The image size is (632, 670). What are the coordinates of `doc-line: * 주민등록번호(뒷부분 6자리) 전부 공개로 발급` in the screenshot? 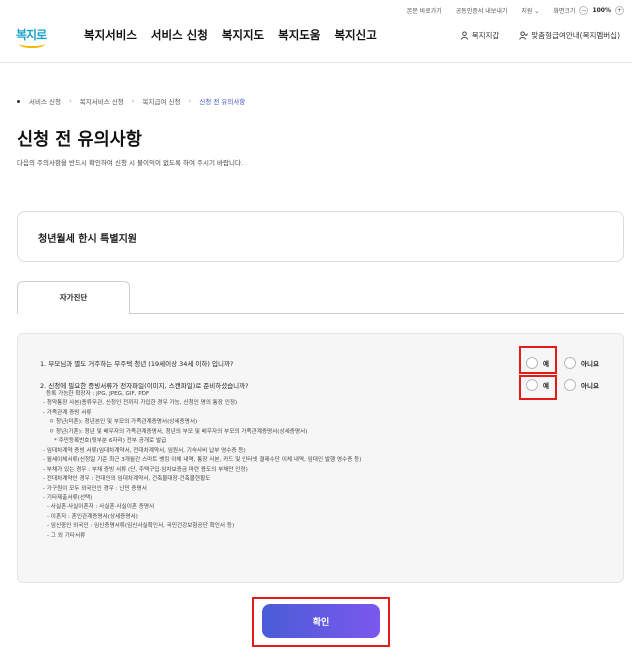 It's located at (110, 441).